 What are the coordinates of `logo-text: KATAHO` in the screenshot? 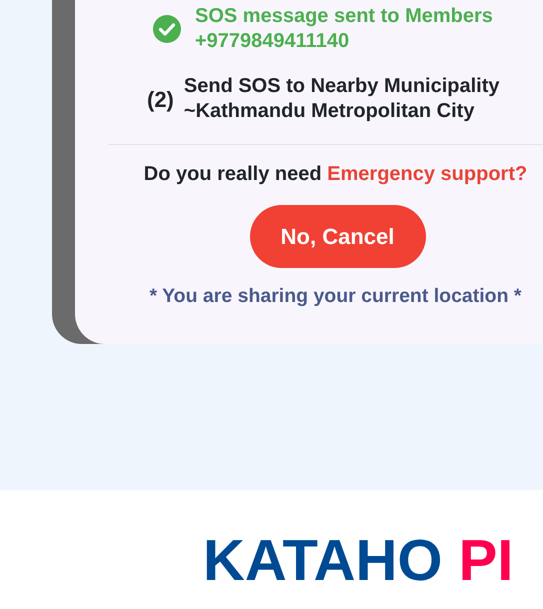 It's located at (322, 560).